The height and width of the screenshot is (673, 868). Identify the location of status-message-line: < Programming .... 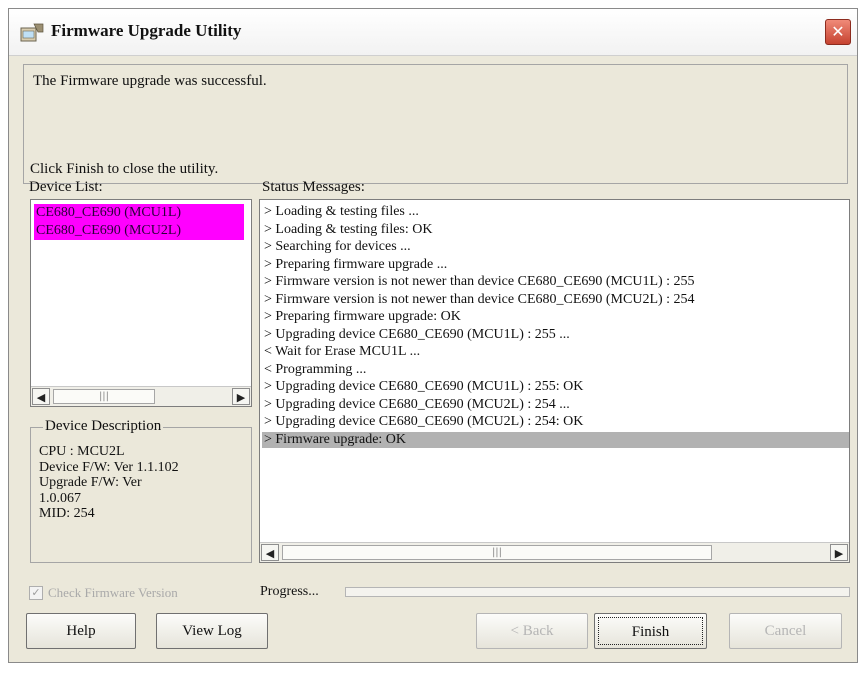
(555, 370).